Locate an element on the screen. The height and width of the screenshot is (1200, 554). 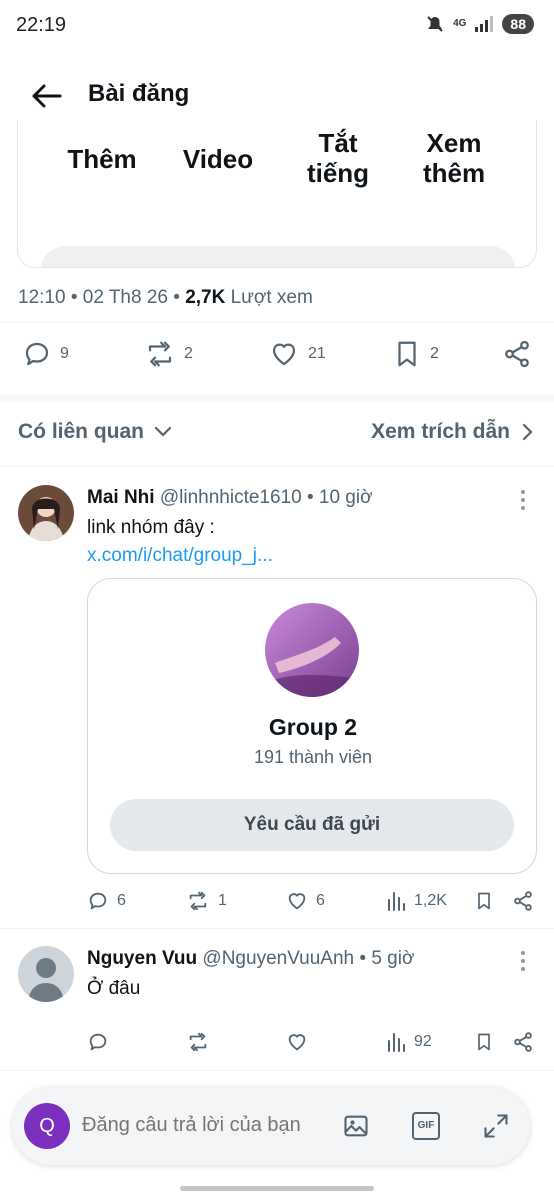
media-card: Thêm Video Tắt tiếng Xem thêm is located at coordinates (277, 194).